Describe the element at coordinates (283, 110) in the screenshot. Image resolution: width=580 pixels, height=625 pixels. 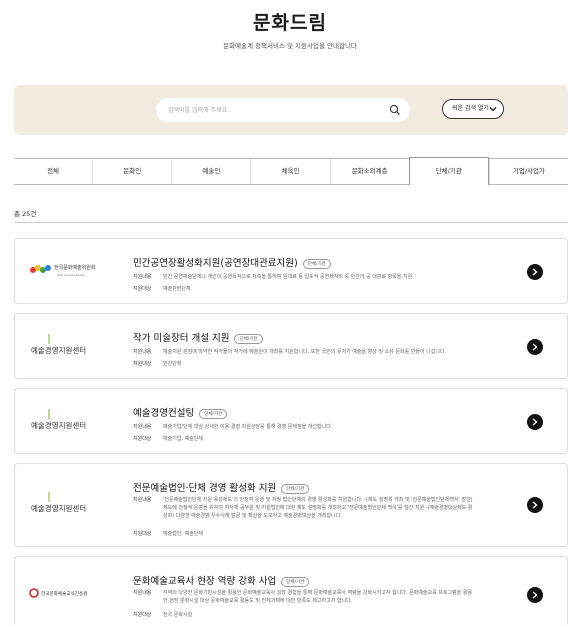
I see `search-input: 검색어를 입력해 주세요.` at that location.